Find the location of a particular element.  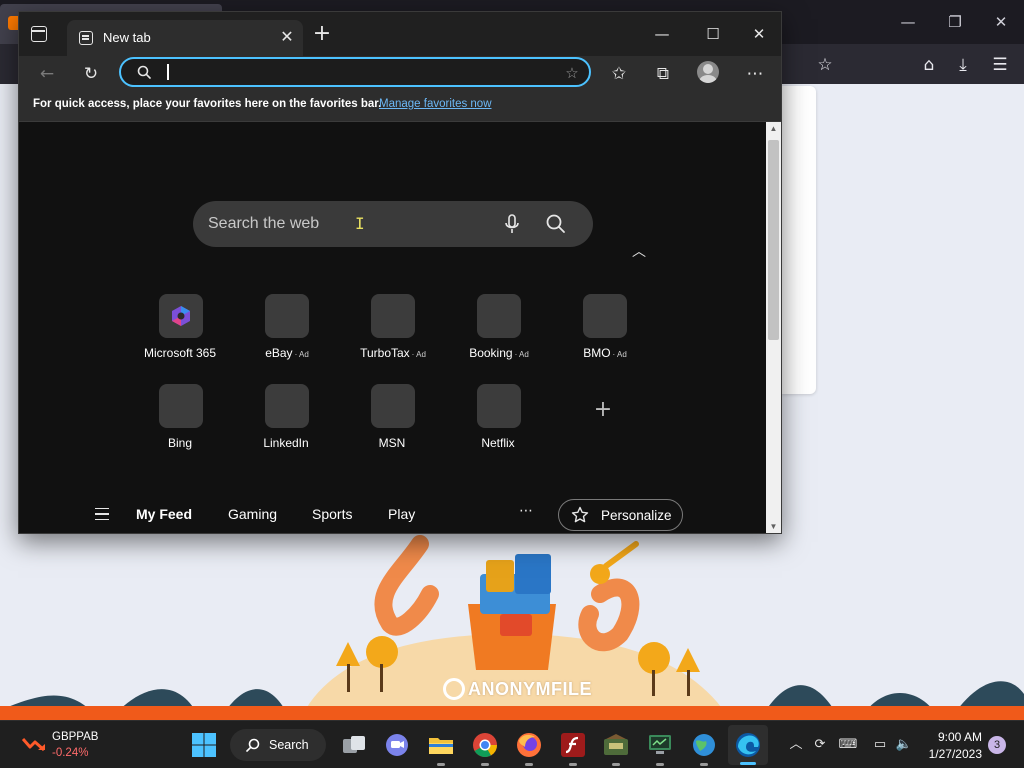

start-windows-icon is located at coordinates (204, 745).